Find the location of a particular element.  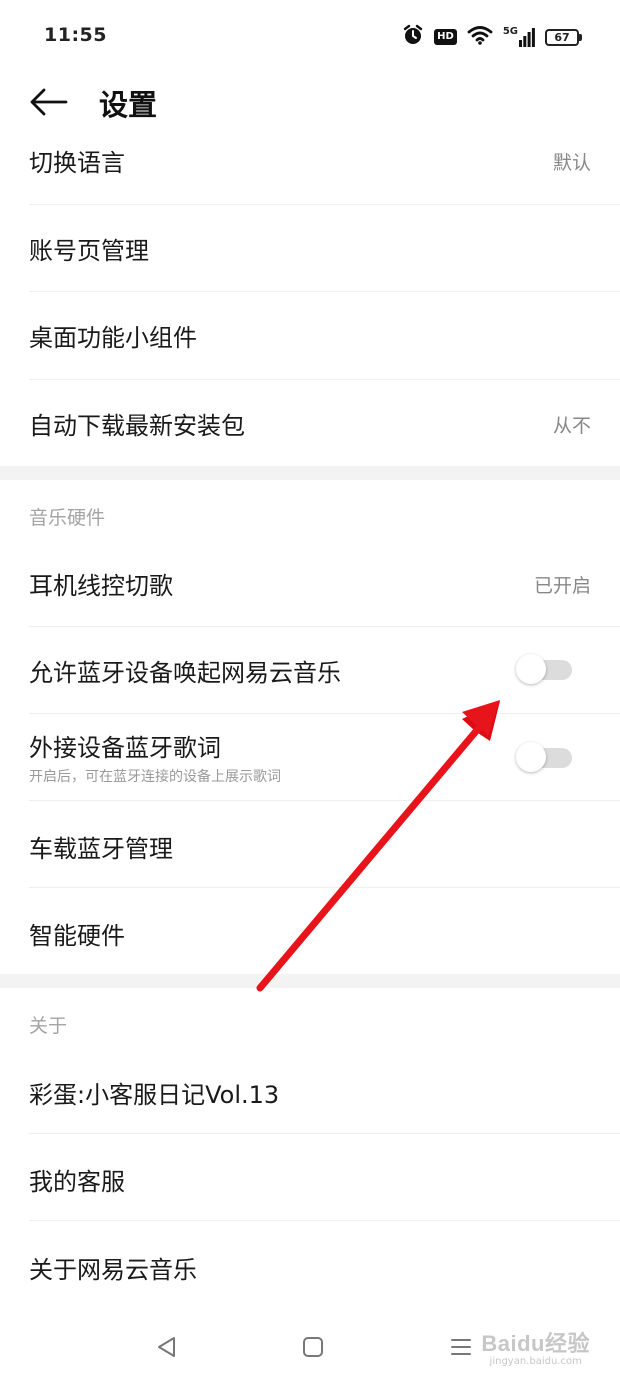

home-square-icon is located at coordinates (313, 1347).